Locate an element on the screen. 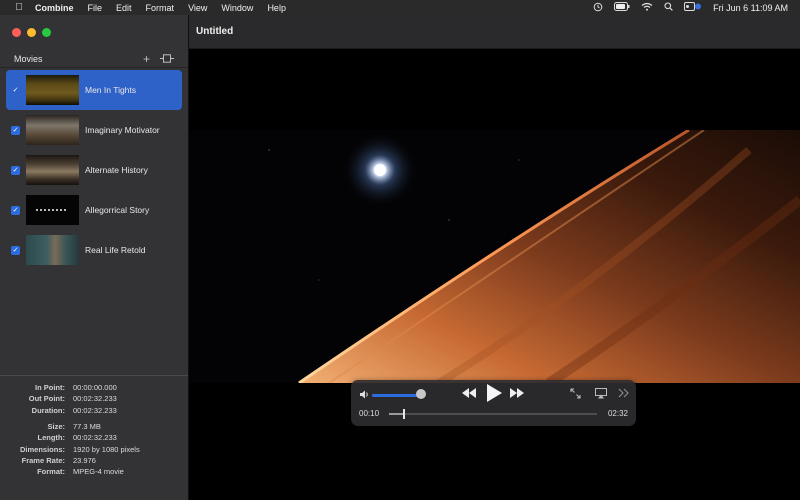 Image resolution: width=800 pixels, height=500 pixels. movie-title: Alternate History is located at coordinates (116, 170).